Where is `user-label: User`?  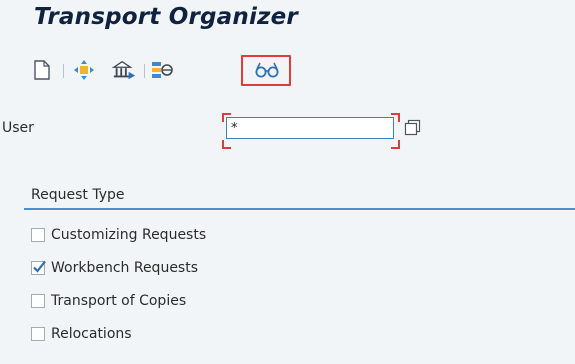
user-label: User is located at coordinates (18, 128).